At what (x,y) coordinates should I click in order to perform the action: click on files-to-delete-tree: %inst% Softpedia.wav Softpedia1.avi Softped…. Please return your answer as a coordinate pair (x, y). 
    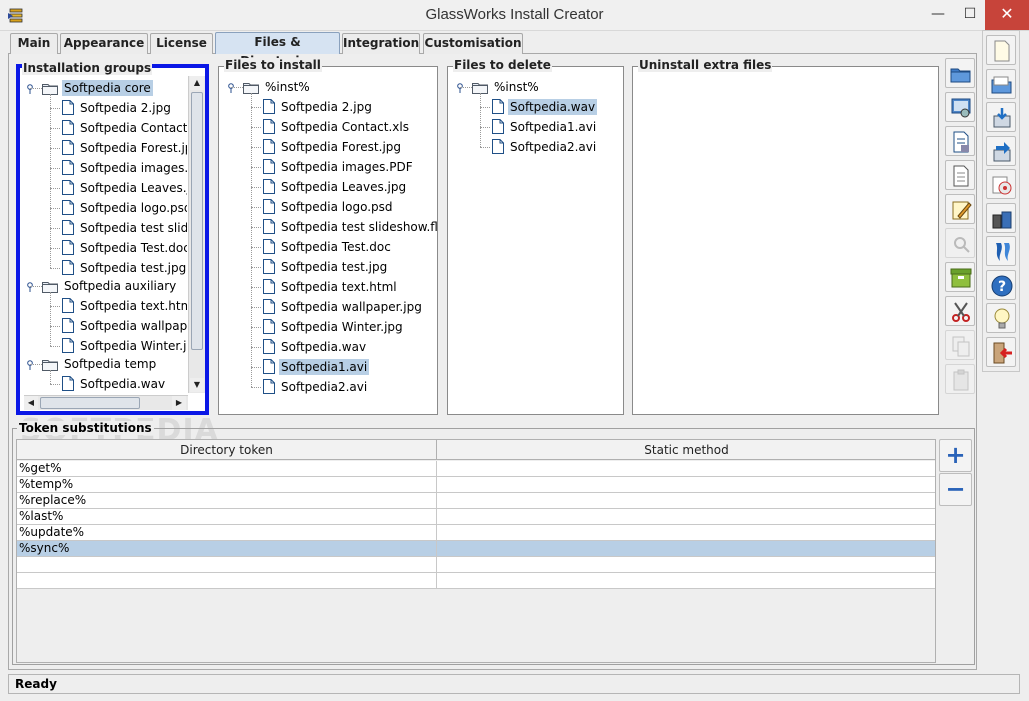
    Looking at the image, I should click on (535, 240).